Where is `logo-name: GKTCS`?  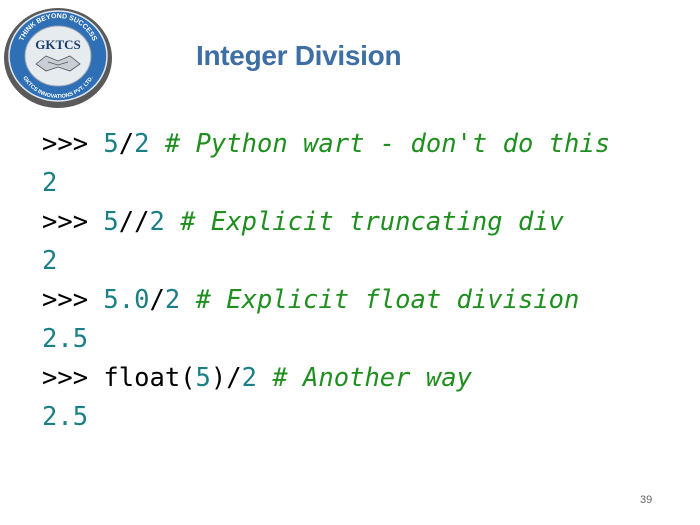 logo-name: GKTCS is located at coordinates (58, 44).